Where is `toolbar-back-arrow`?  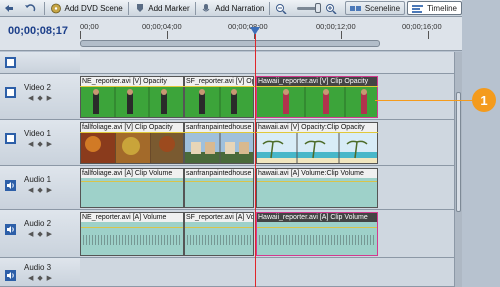 toolbar-back-arrow is located at coordinates (10, 8).